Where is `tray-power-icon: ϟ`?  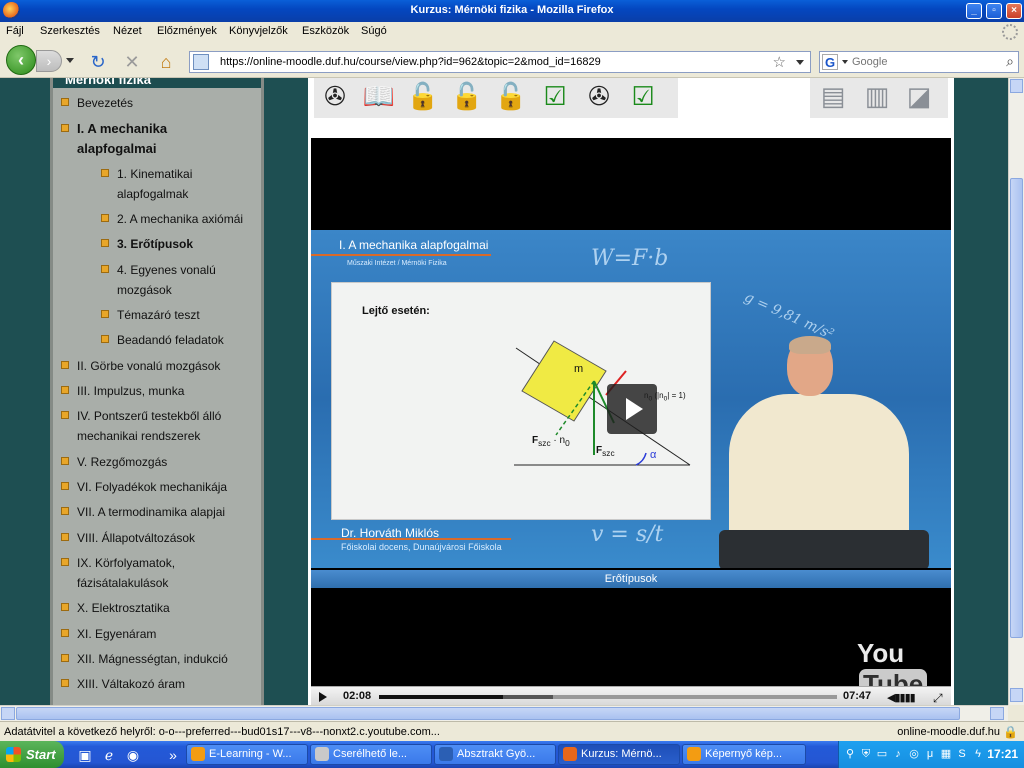
tray-power-icon: ϟ is located at coordinates (978, 754).